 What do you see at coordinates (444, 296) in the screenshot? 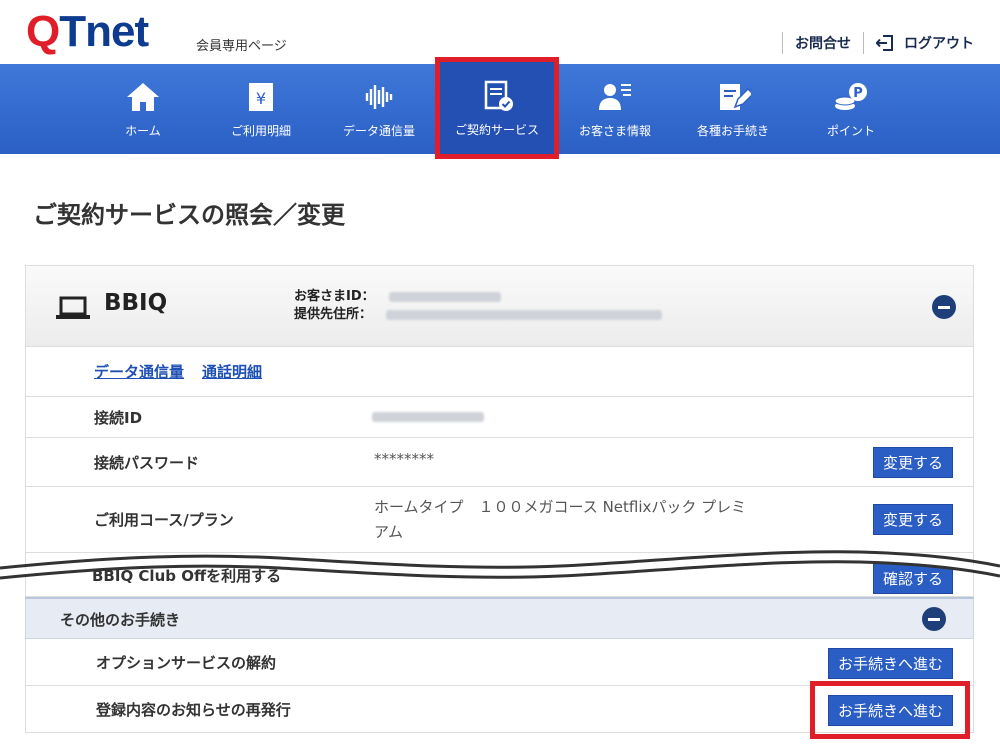
I see `customer-id-value` at bounding box center [444, 296].